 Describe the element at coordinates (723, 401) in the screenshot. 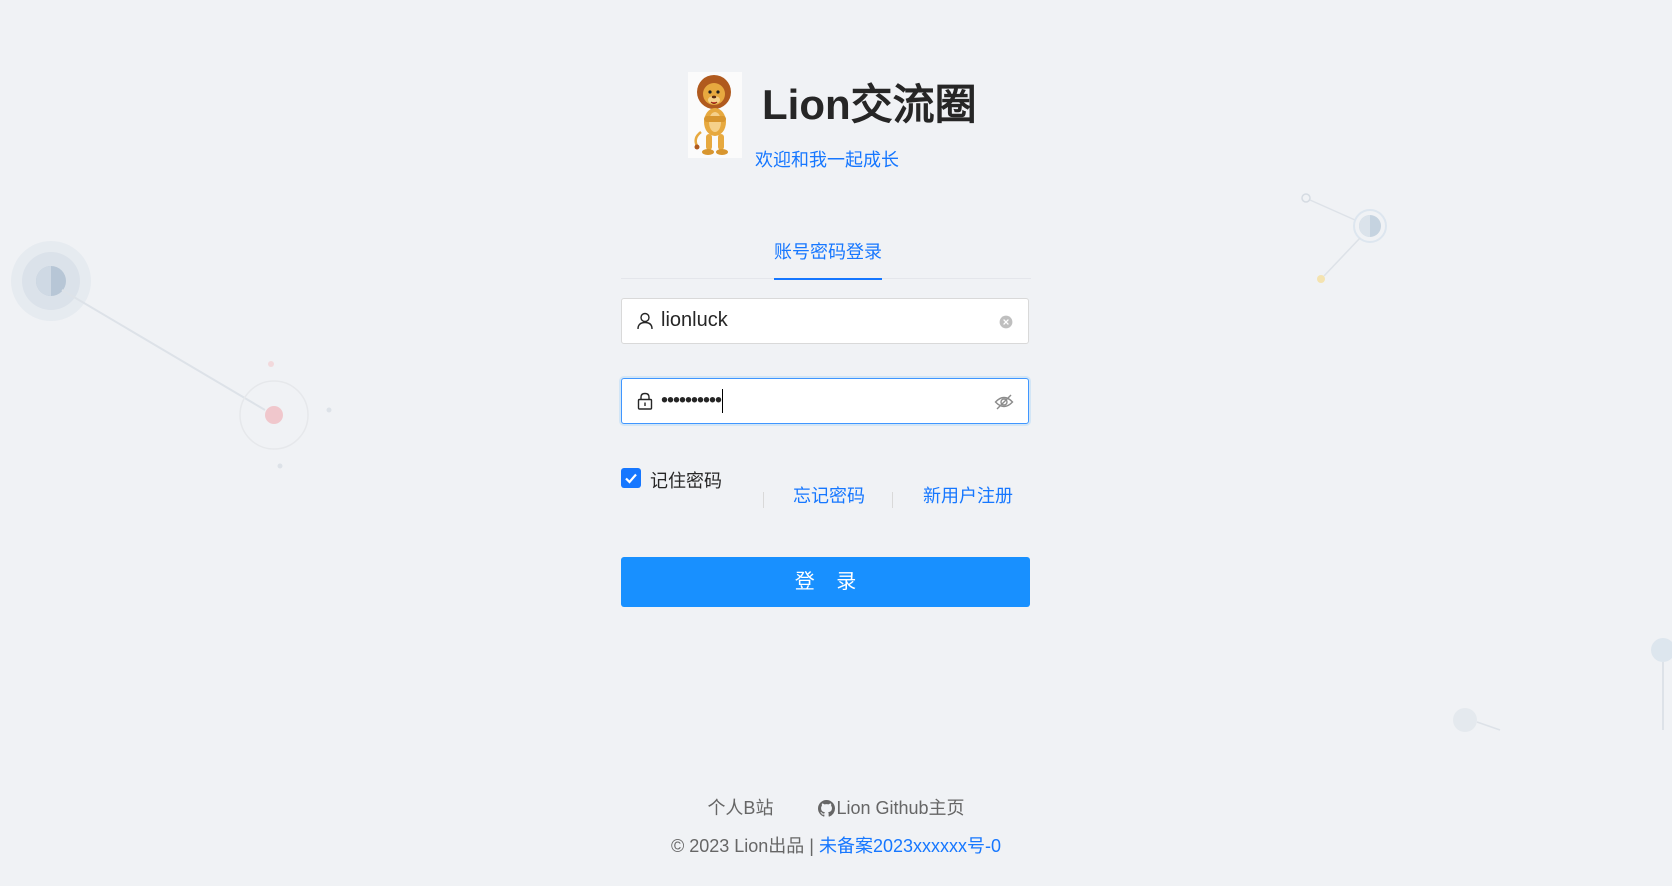

I see `text-caret` at that location.